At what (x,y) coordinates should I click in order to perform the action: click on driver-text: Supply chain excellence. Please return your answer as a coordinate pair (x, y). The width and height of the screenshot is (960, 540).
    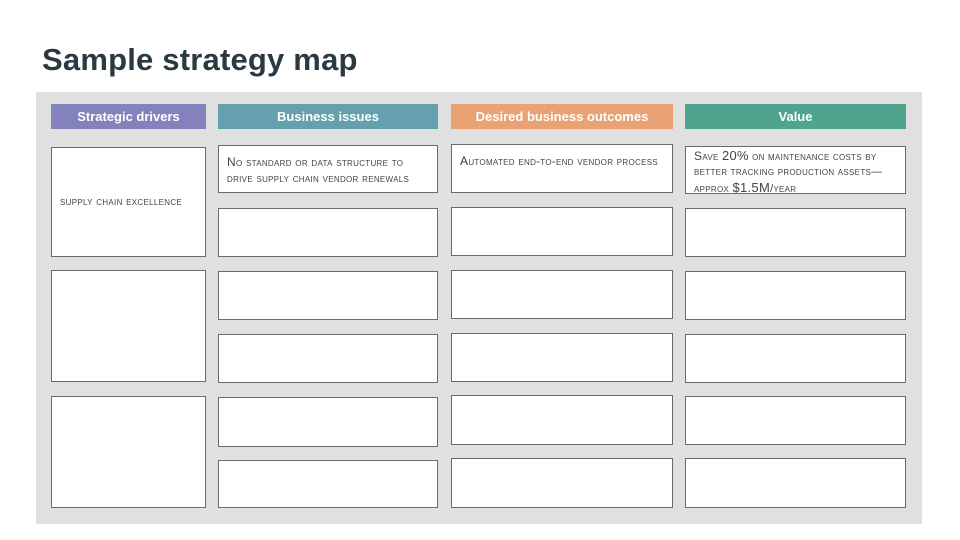
    Looking at the image, I should click on (121, 202).